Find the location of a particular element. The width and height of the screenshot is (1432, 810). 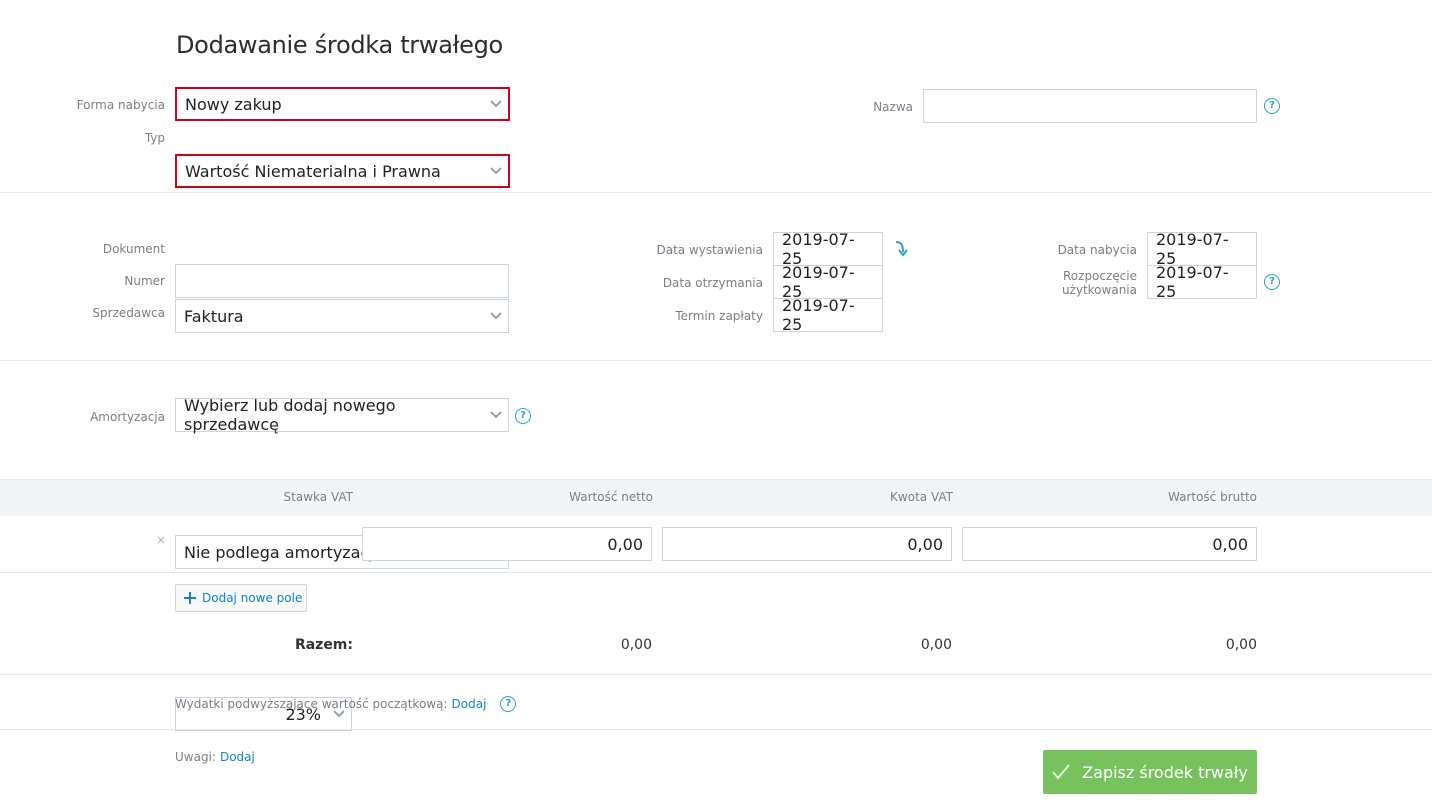

data-wystawienia-label: Data wystawienia is located at coordinates (709, 250).